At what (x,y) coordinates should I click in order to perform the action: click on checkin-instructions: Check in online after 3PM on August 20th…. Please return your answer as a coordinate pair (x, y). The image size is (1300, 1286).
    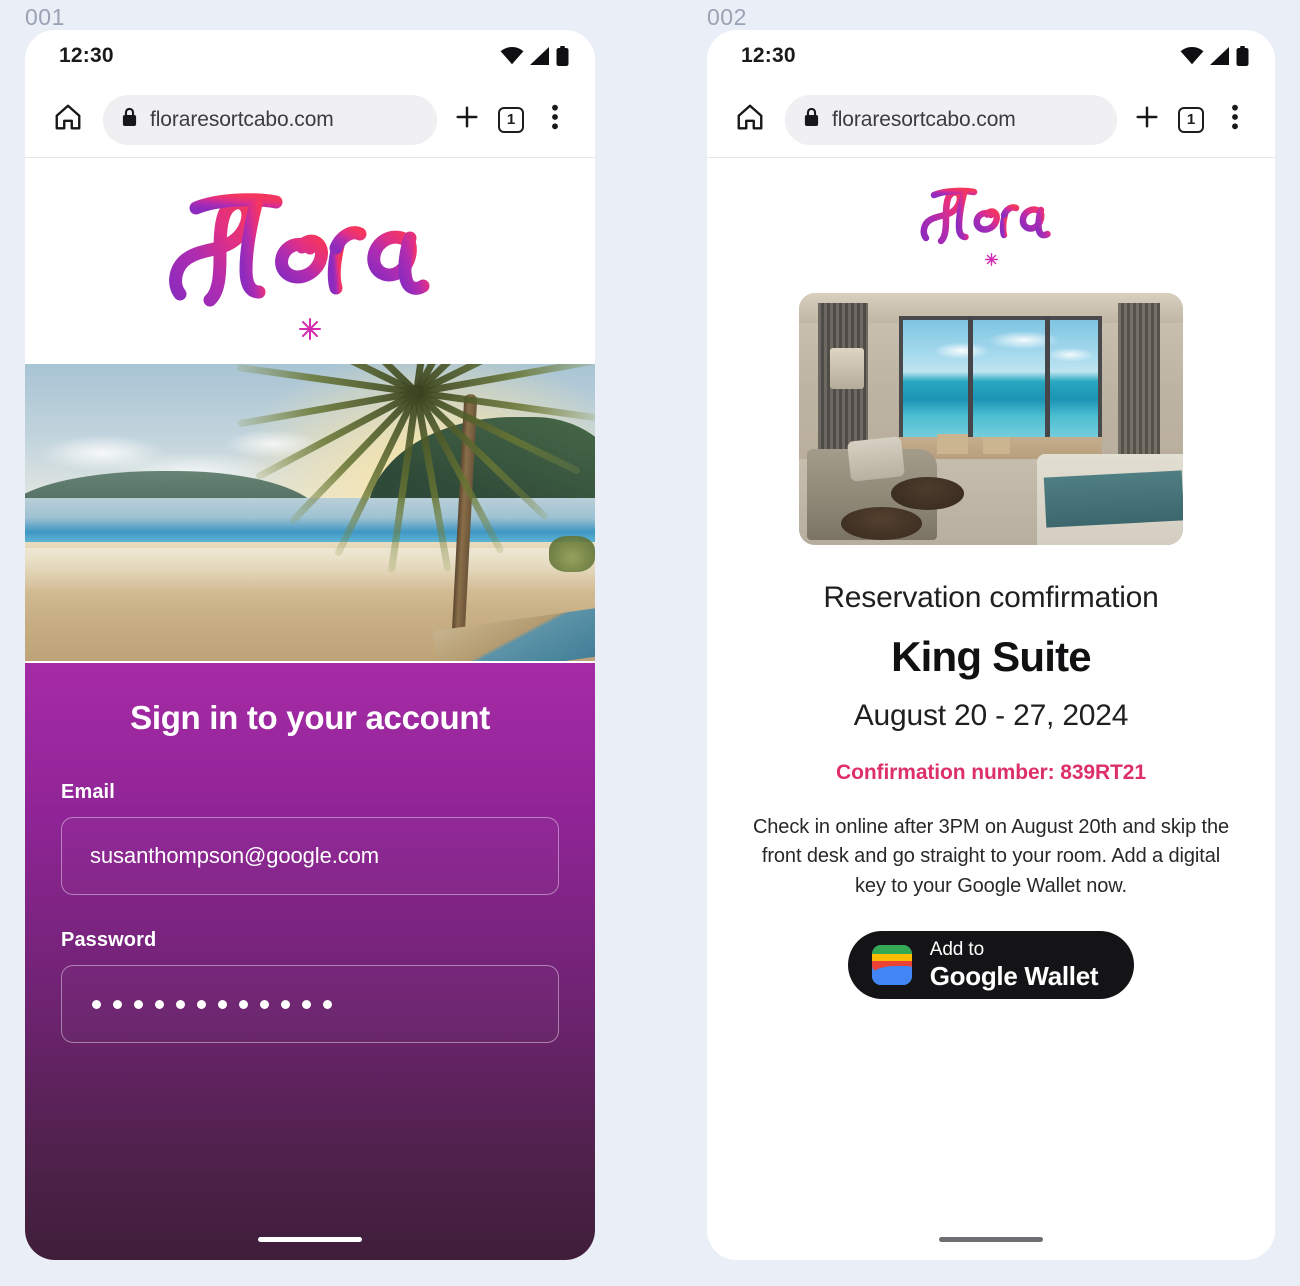
    Looking at the image, I should click on (991, 856).